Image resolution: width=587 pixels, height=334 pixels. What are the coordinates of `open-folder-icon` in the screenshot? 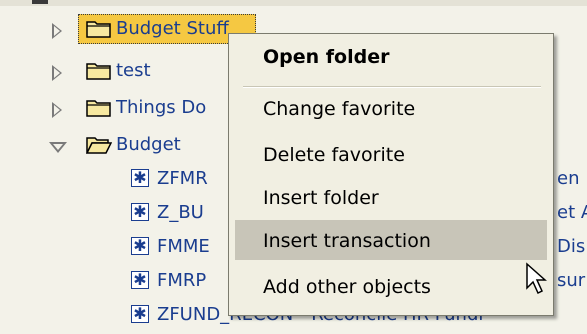 It's located at (99, 145).